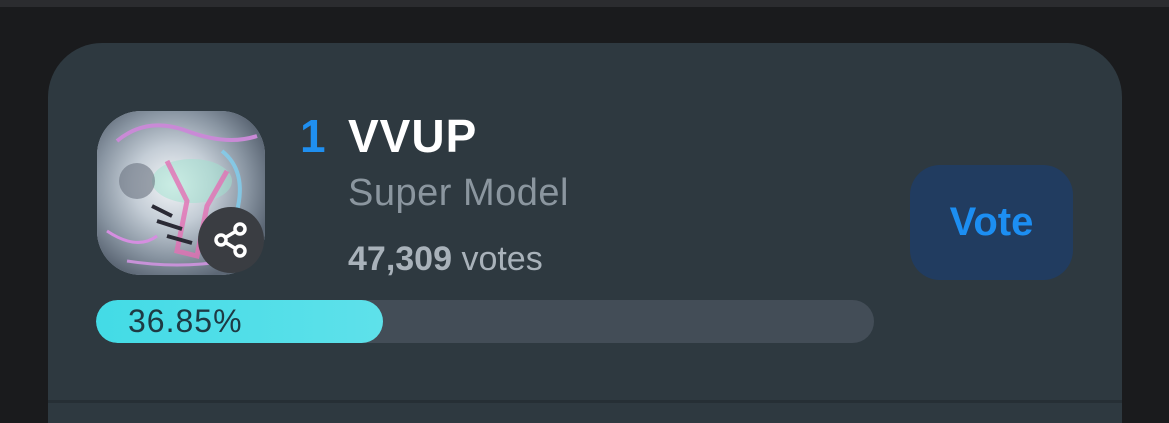 Image resolution: width=1169 pixels, height=423 pixels. I want to click on rank-number: 1, so click(313, 136).